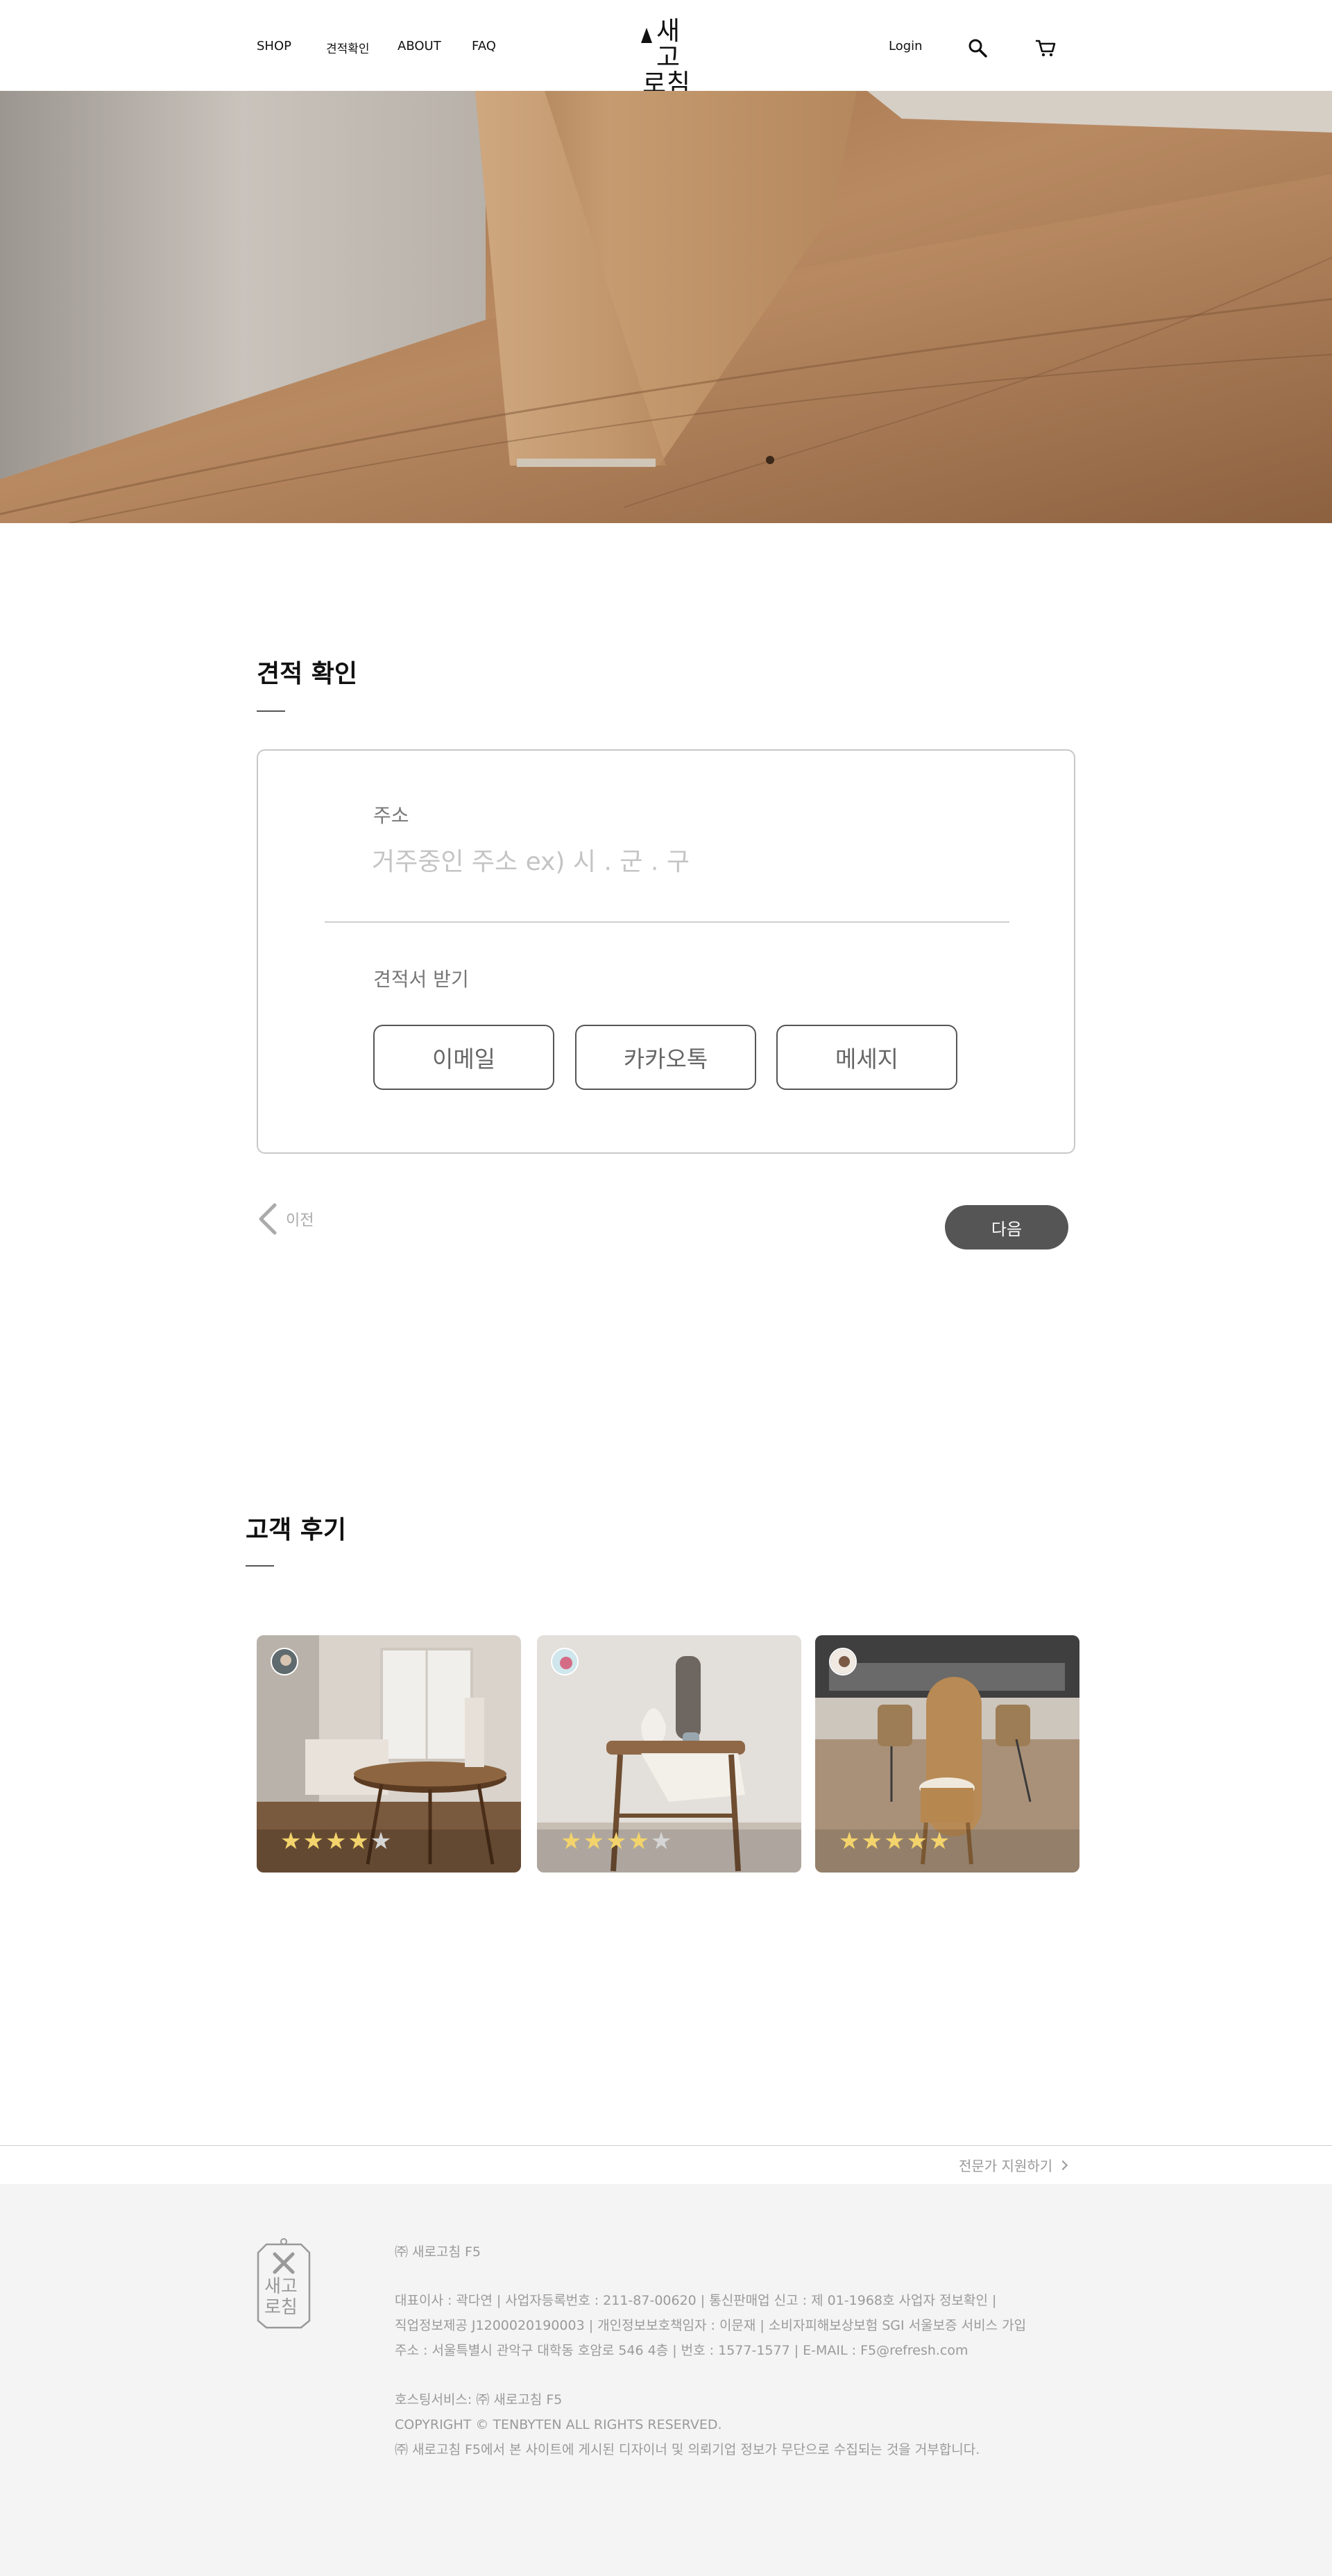 This screenshot has height=2576, width=1332. Describe the element at coordinates (668, 44) in the screenshot. I see `logo-line1: 새고` at that location.